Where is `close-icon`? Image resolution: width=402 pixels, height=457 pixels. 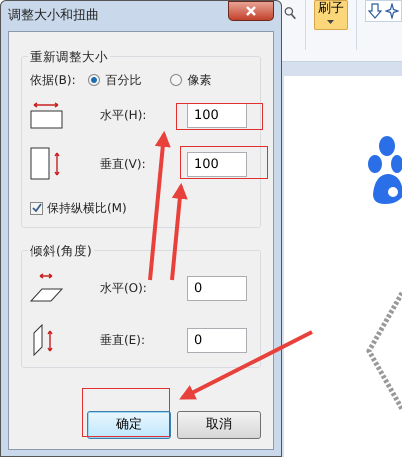 close-icon is located at coordinates (251, 11).